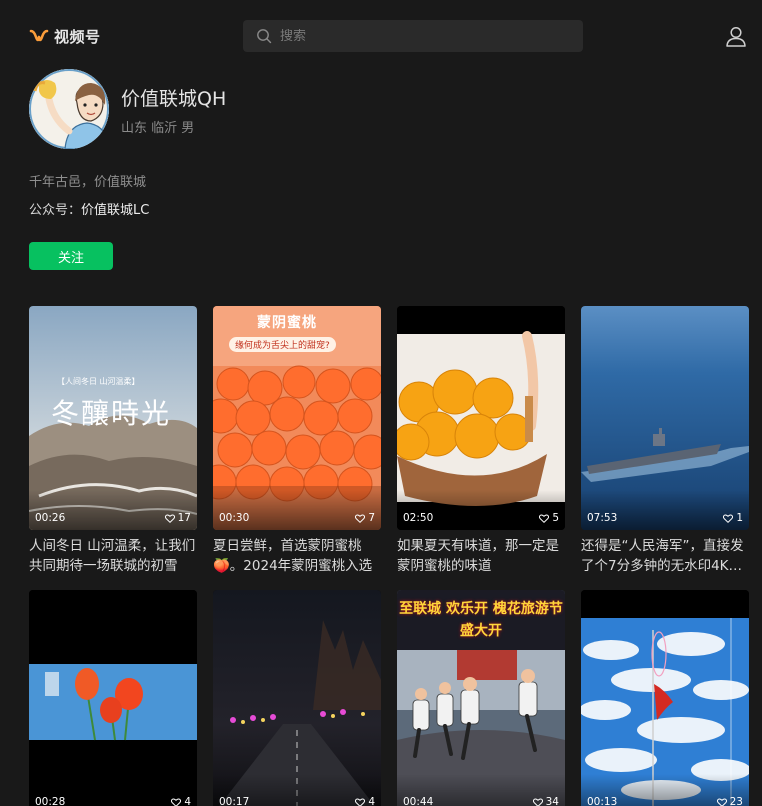  Describe the element at coordinates (297, 418) in the screenshot. I see `video-thumbnail: 蒙阴蜜桃 缘何成为舌尖上的甜宠? 00:30 7` at that location.